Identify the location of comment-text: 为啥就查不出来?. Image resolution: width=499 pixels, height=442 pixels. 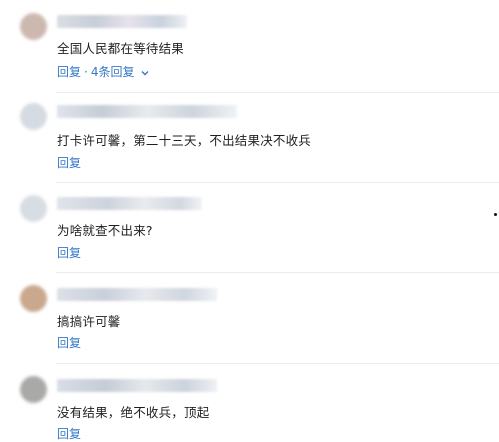
(105, 230).